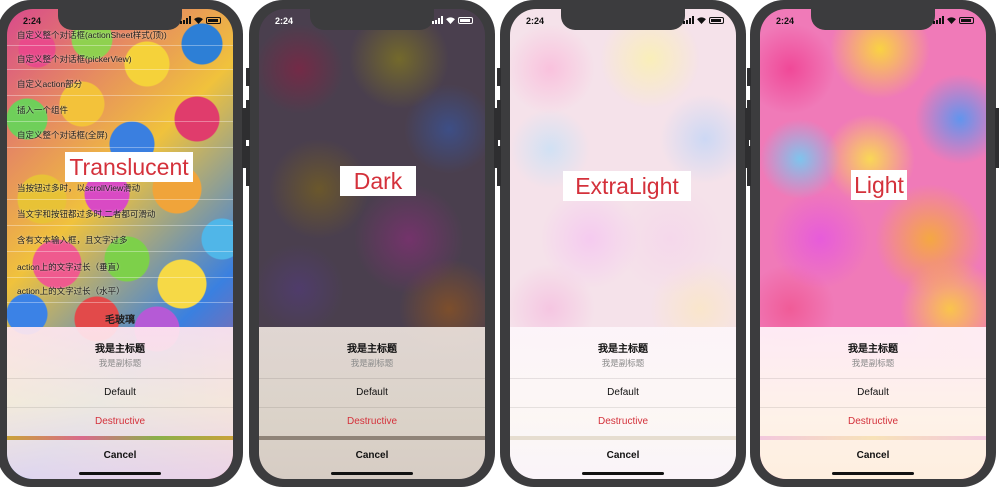  I want to click on blur-style-label: Dark, so click(378, 181).